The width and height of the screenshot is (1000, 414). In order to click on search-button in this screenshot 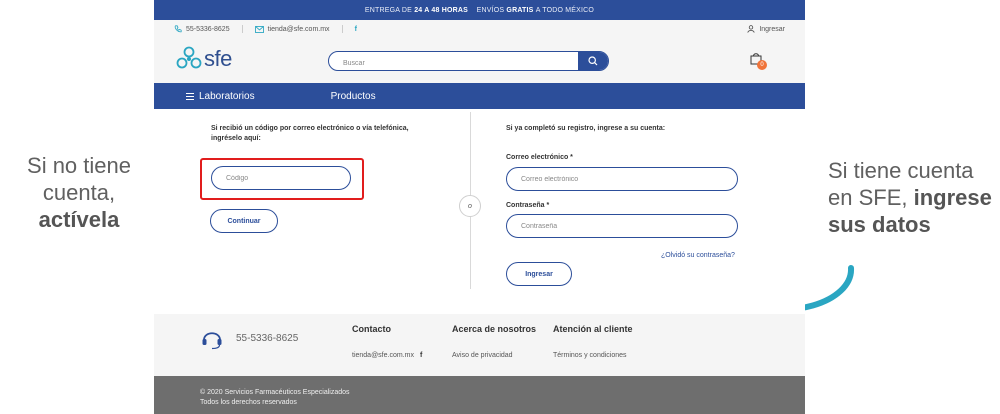, I will do `click(593, 61)`.